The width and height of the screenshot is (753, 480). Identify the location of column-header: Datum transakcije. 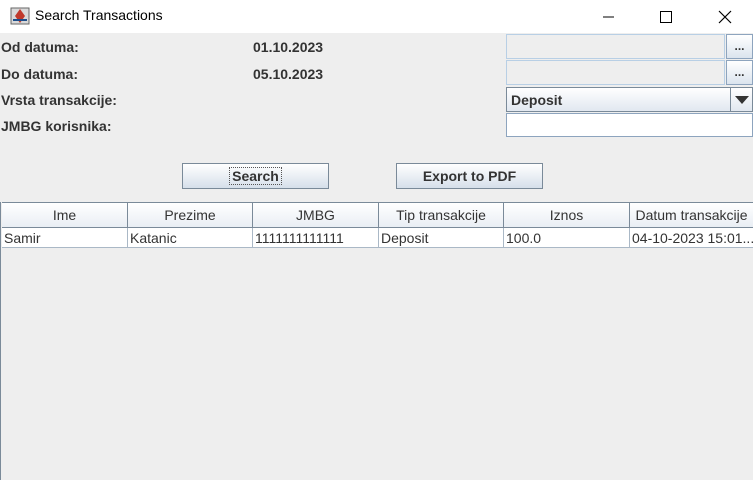
(691, 215).